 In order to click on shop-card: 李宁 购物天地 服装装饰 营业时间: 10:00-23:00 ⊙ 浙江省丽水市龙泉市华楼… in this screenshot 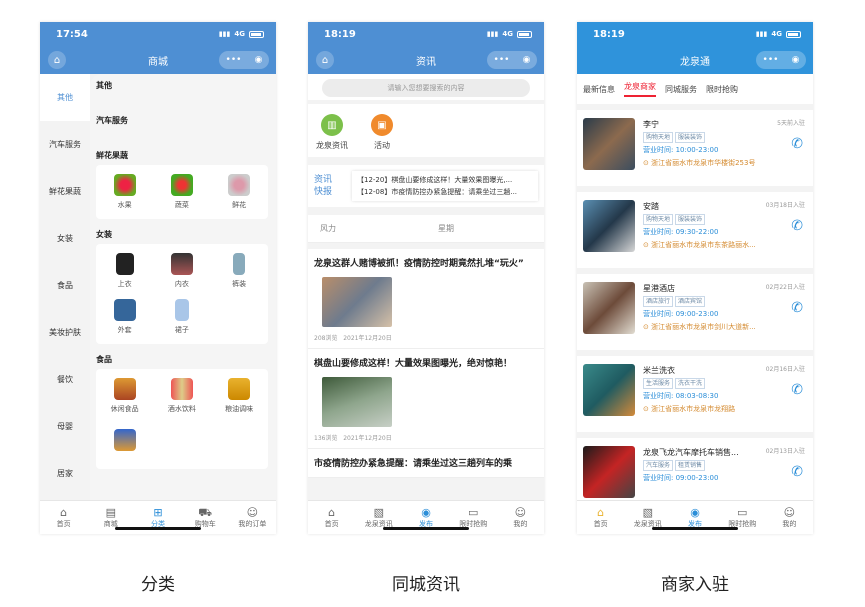, I will do `click(695, 148)`.